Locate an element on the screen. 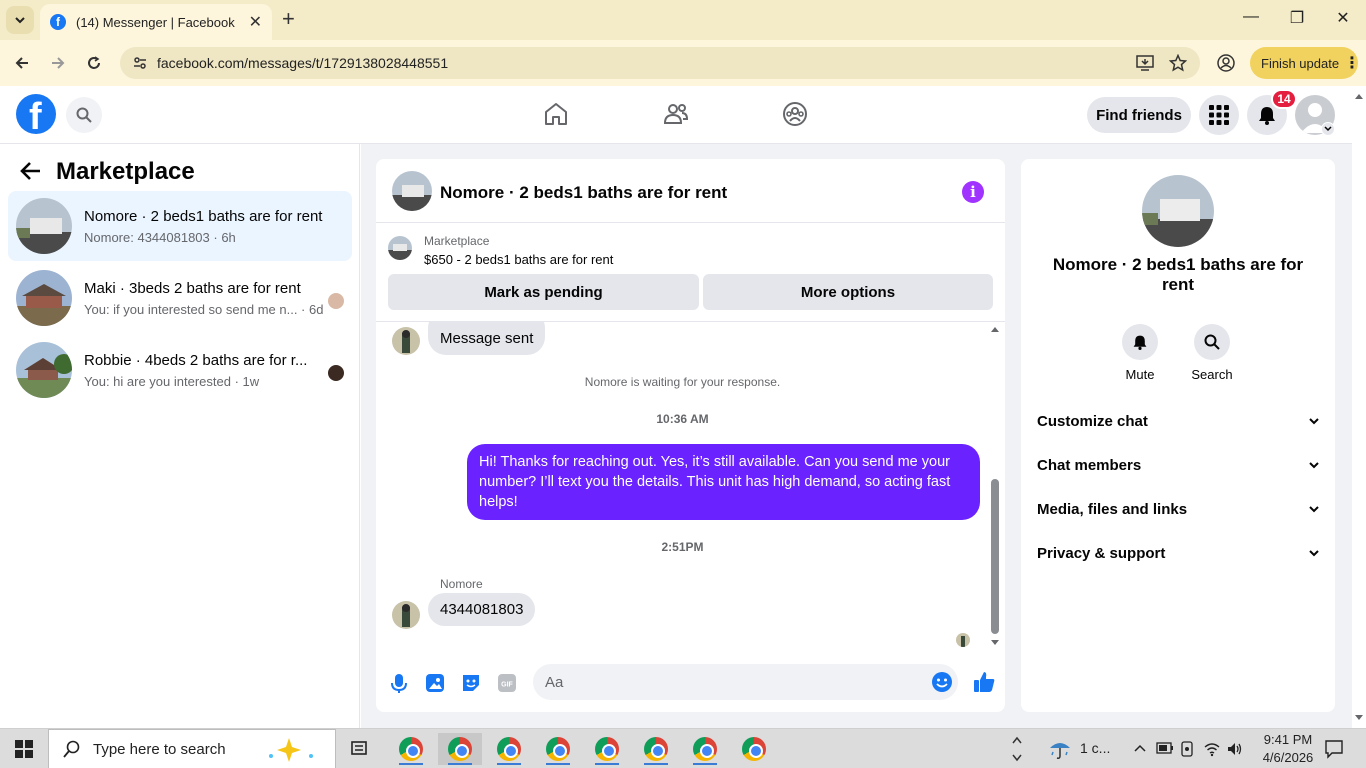 This screenshot has height=768, width=1366. reload-button is located at coordinates (94, 63).